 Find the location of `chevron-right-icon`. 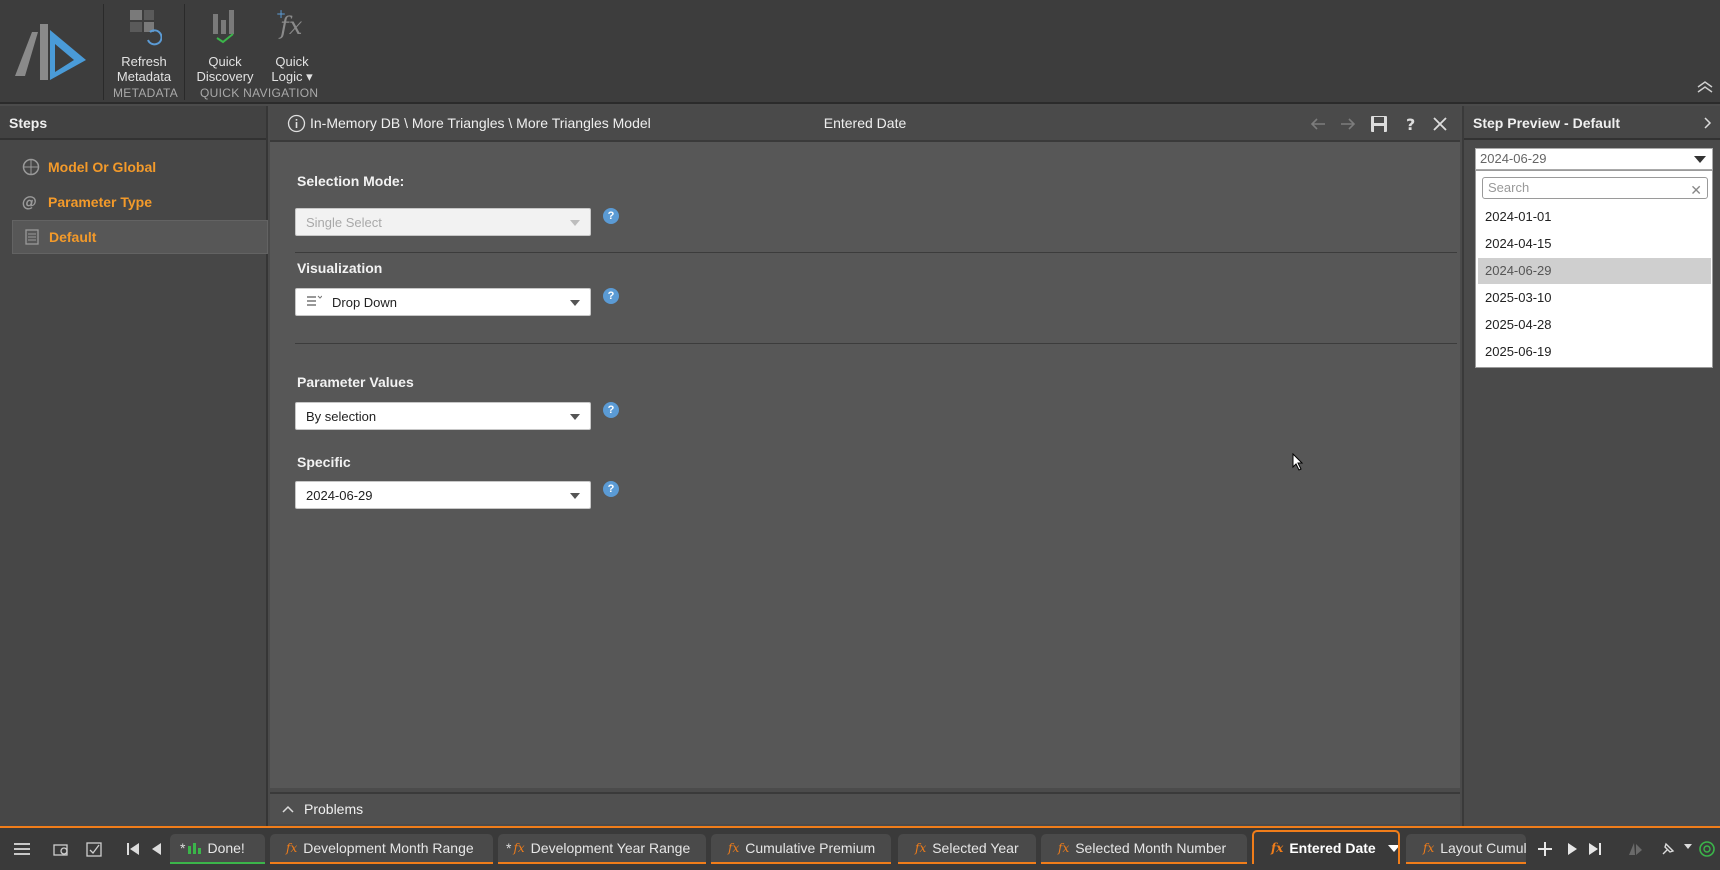

chevron-right-icon is located at coordinates (1708, 123).